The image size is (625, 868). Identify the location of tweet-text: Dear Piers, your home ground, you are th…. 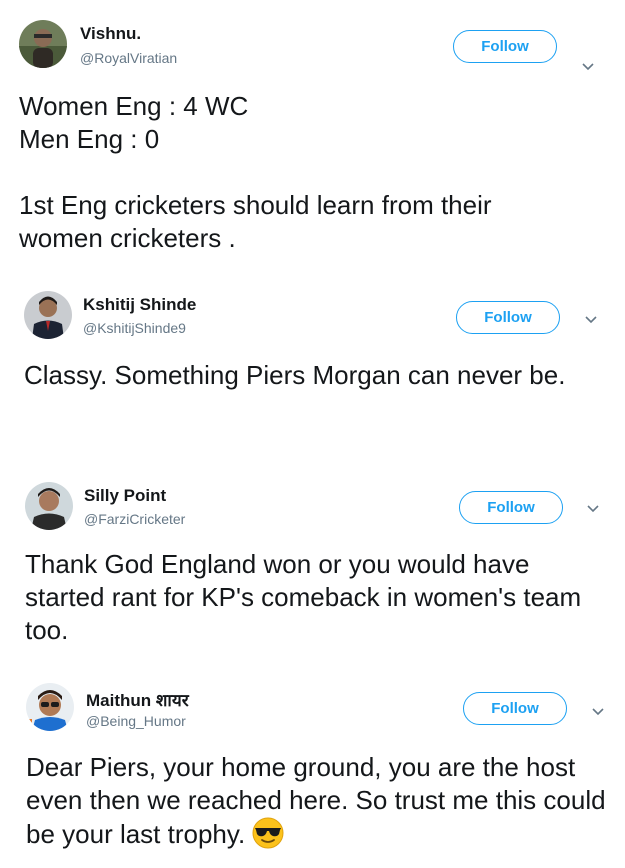
(318, 801).